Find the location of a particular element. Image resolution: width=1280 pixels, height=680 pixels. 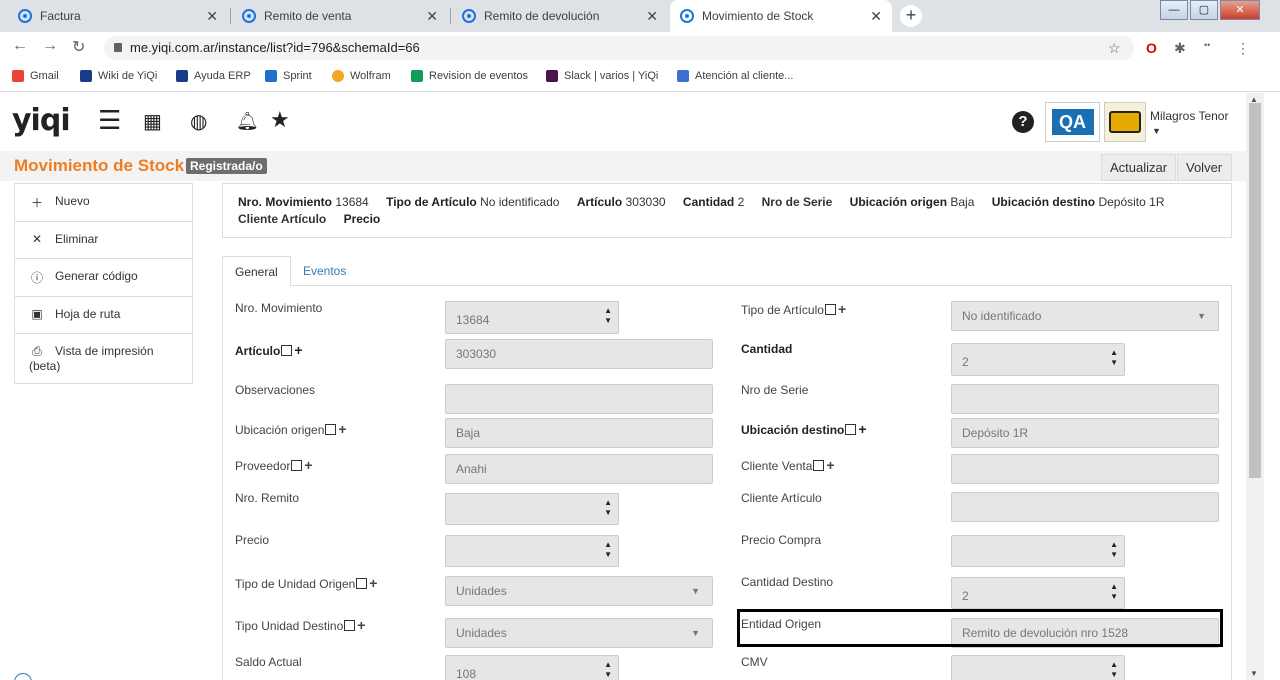

dashboard-icon: ▦ is located at coordinates (152, 121).